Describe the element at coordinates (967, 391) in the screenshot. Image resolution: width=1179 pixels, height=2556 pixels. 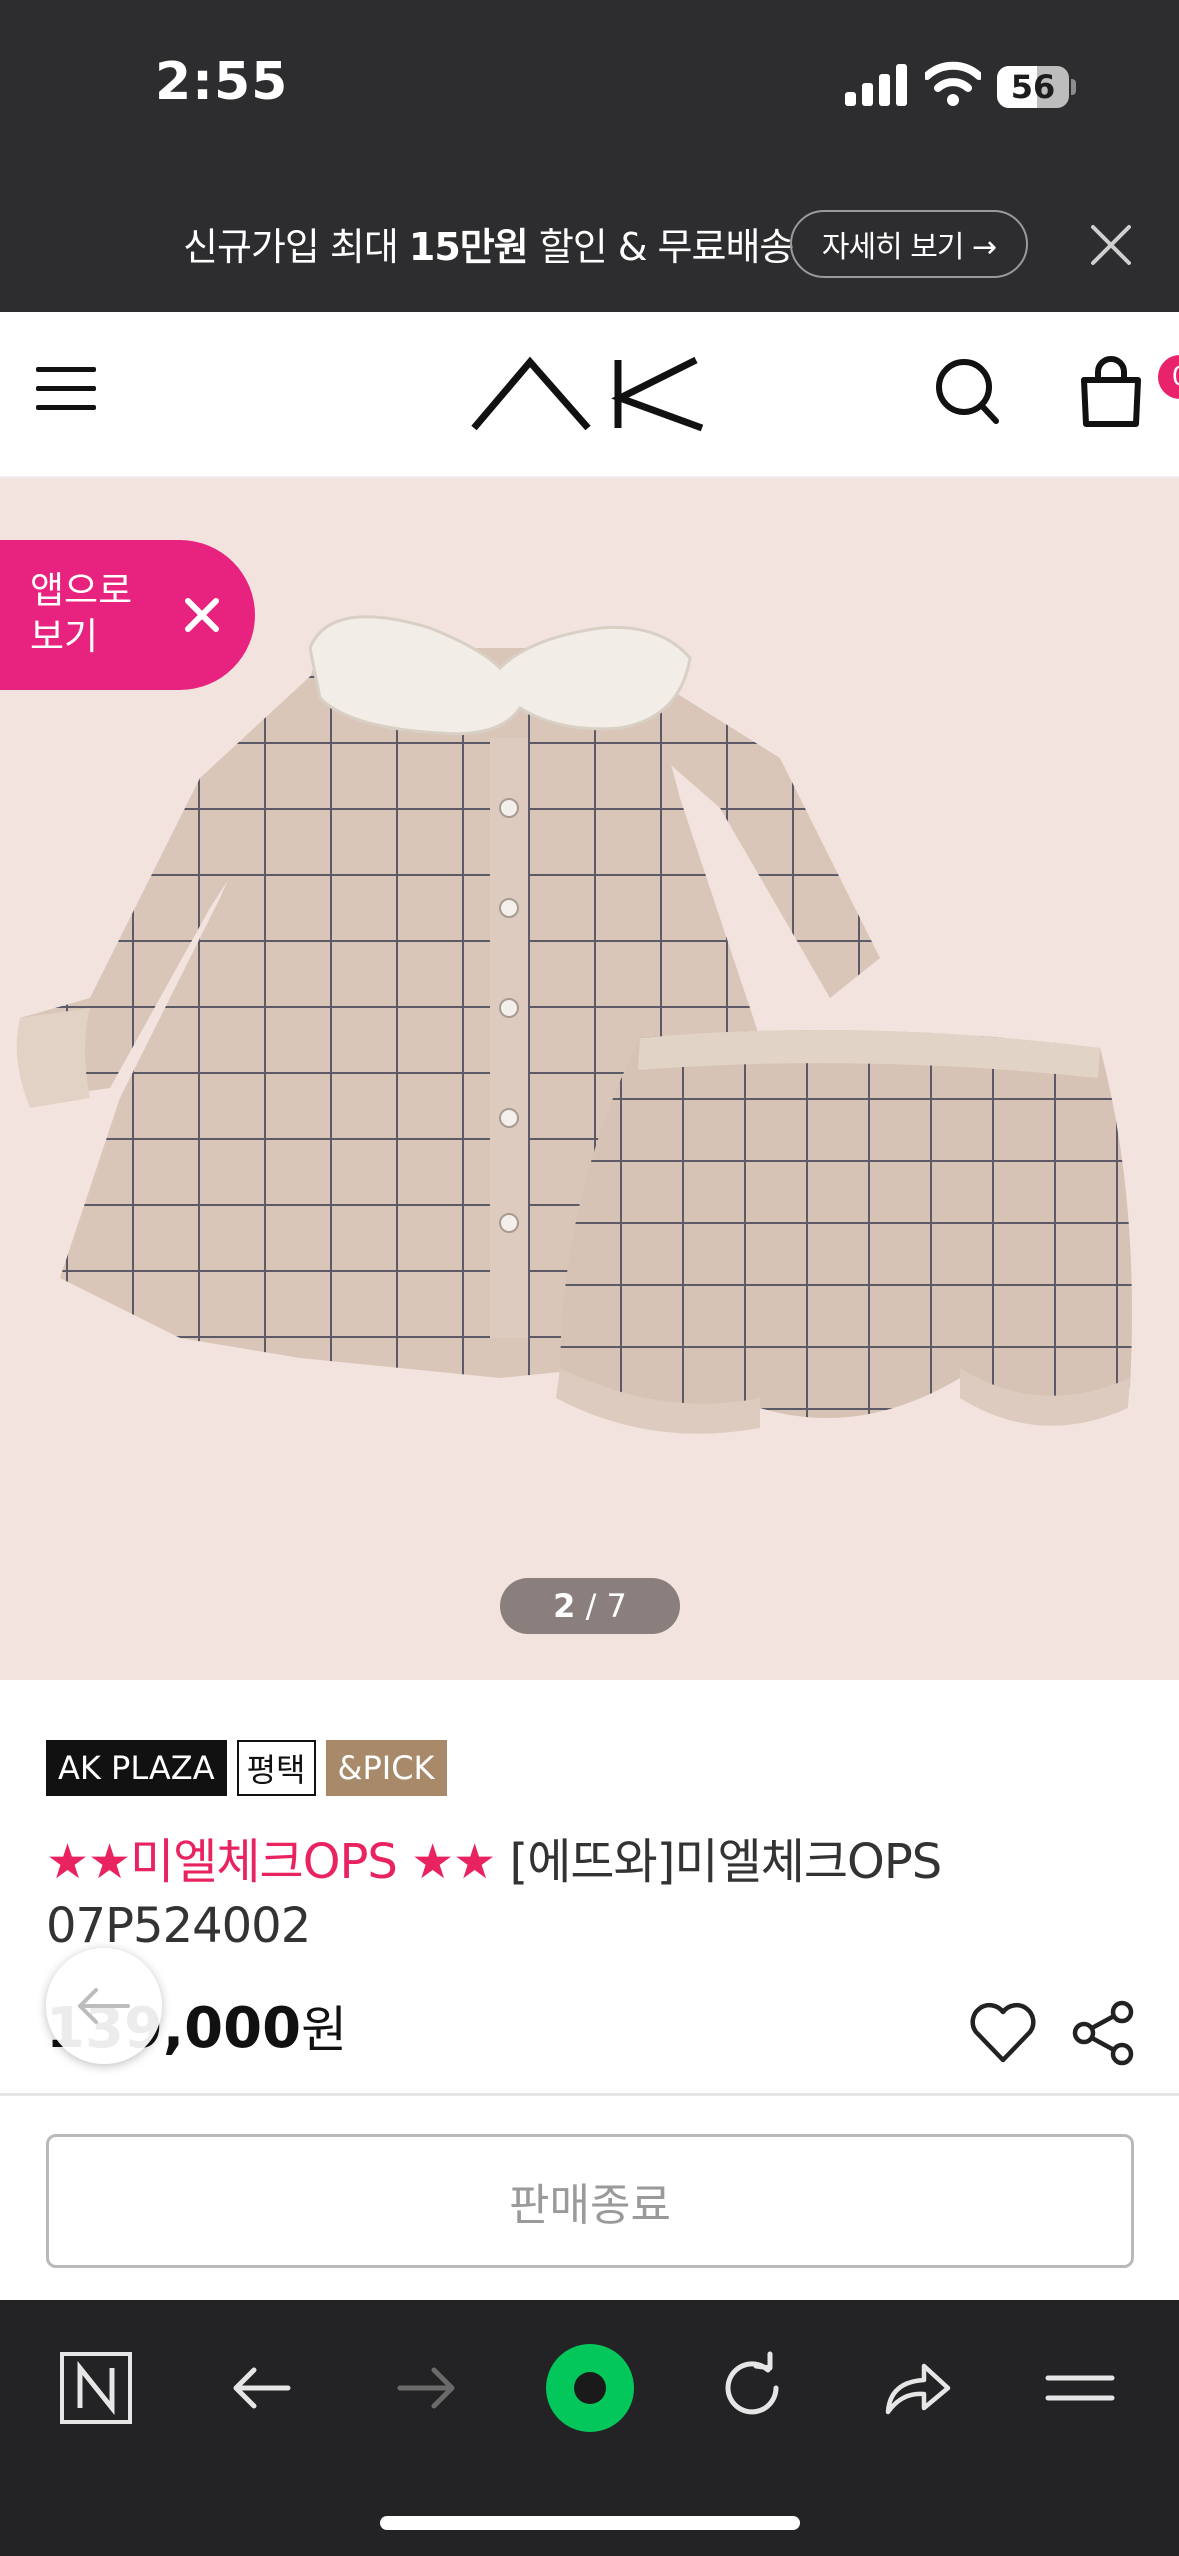
I see `search-icon` at that location.